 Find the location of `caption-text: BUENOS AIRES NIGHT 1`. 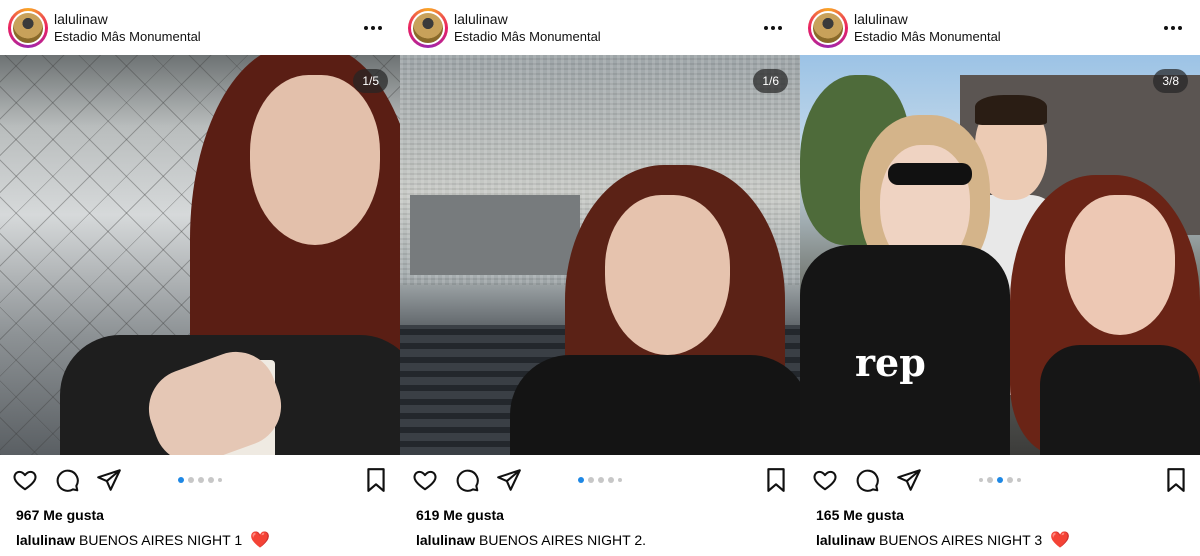

caption-text: BUENOS AIRES NIGHT 1 is located at coordinates (161, 540).